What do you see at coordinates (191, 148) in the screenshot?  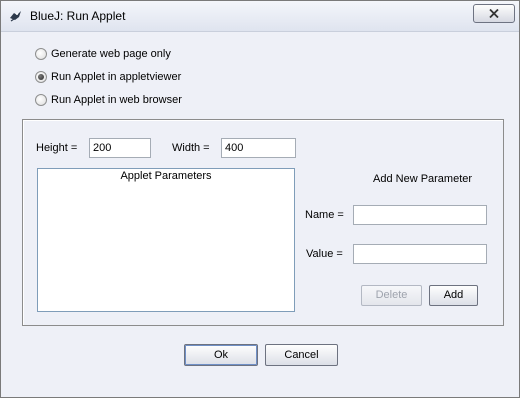 I see `width-label: Width =` at bounding box center [191, 148].